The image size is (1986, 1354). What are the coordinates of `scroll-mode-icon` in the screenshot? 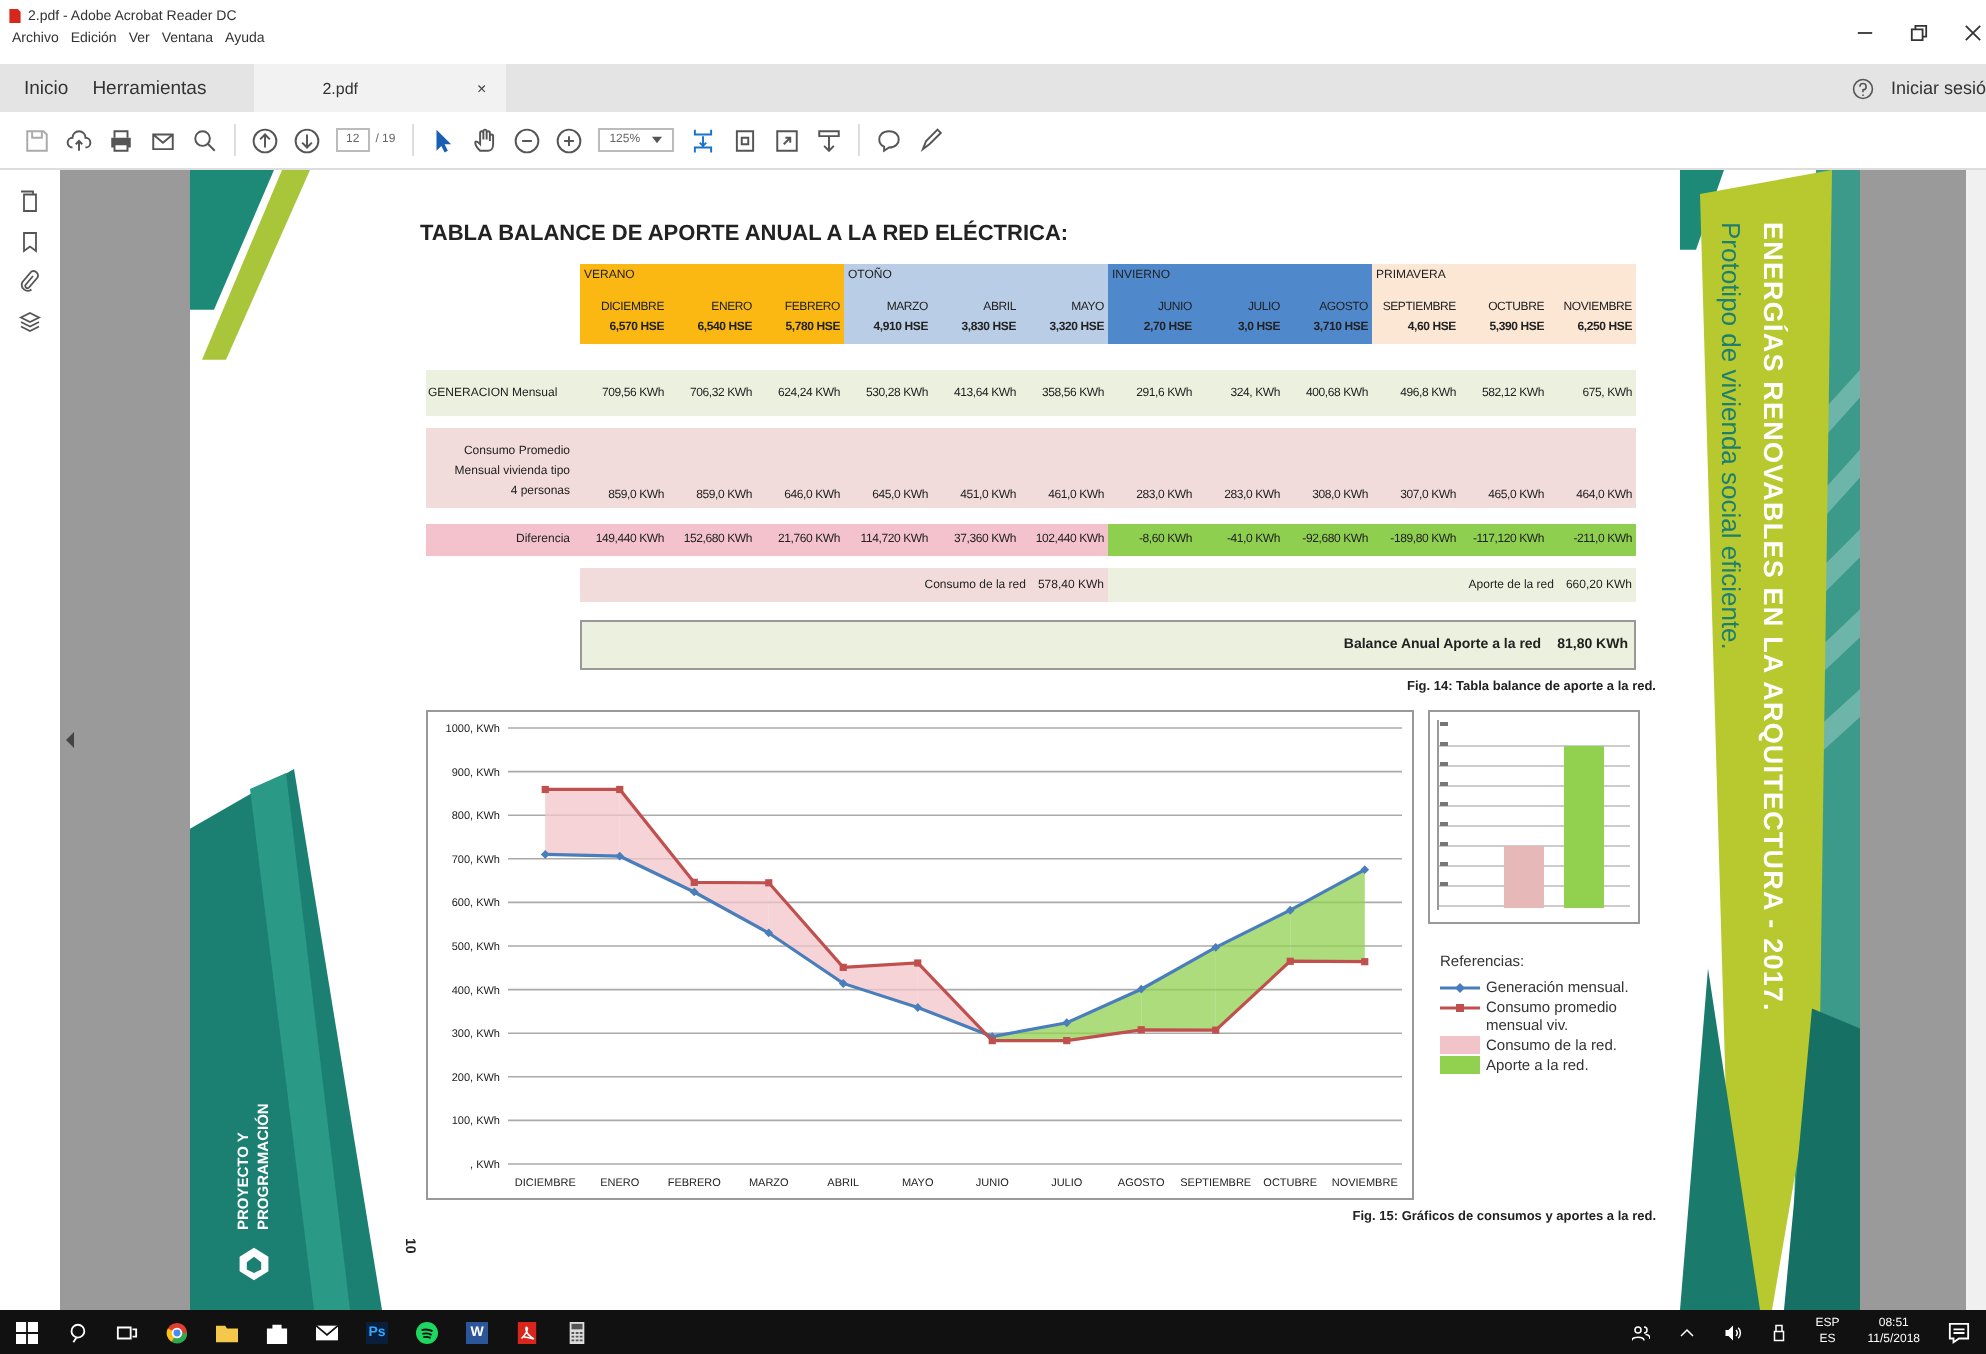 It's located at (829, 140).